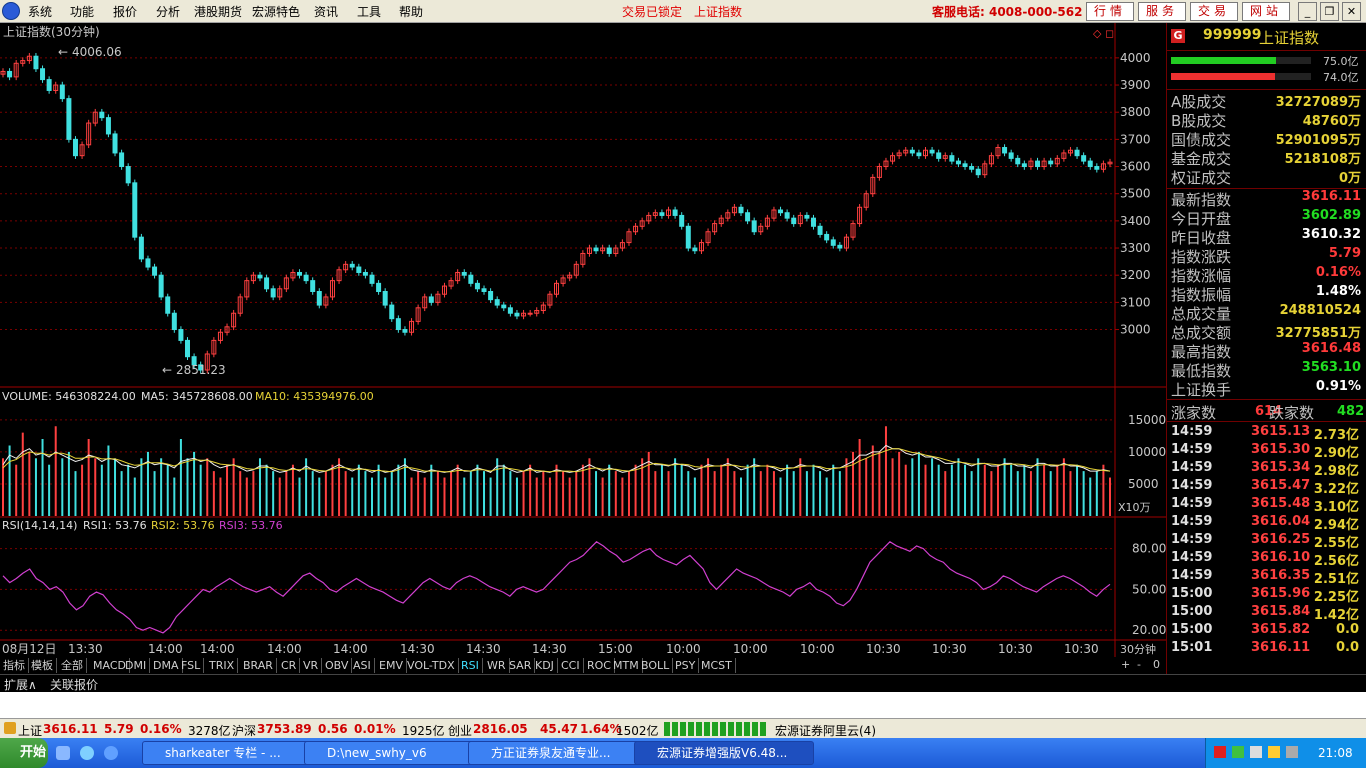 Image resolution: width=1366 pixels, height=768 pixels. I want to click on expand-tab: 扩展∧, so click(20, 684).